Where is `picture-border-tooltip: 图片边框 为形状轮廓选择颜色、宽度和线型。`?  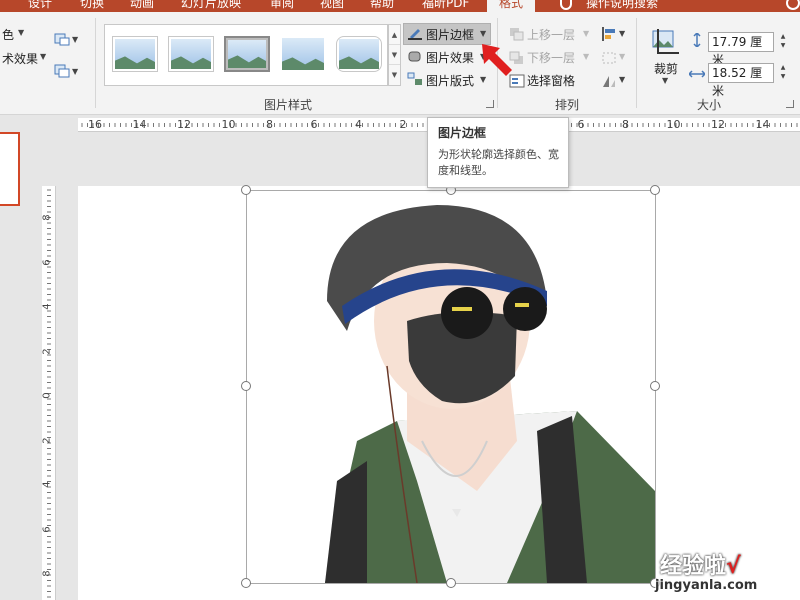
picture-border-tooltip: 图片边框 为形状轮廓选择颜色、宽度和线型。 is located at coordinates (498, 152).